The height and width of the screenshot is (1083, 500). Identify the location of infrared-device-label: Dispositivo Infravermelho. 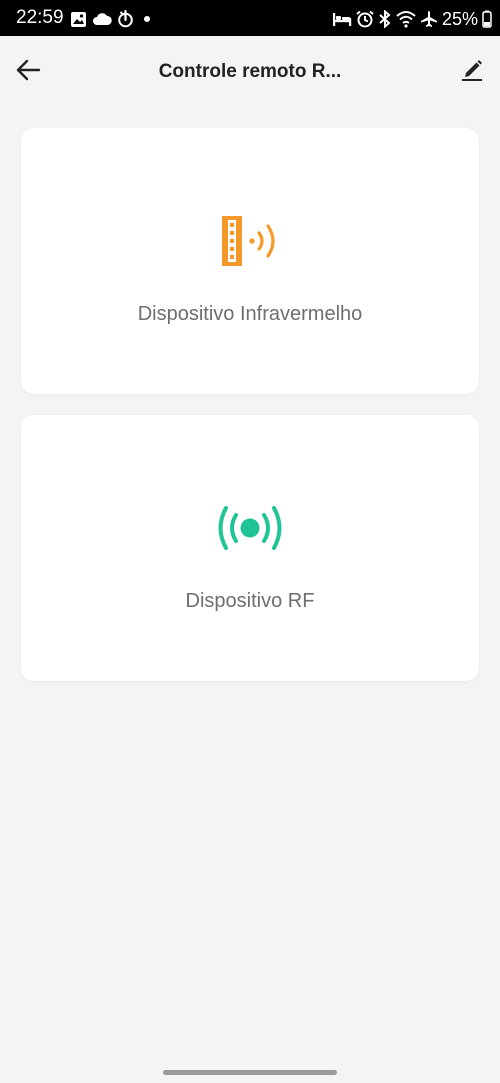
(250, 314).